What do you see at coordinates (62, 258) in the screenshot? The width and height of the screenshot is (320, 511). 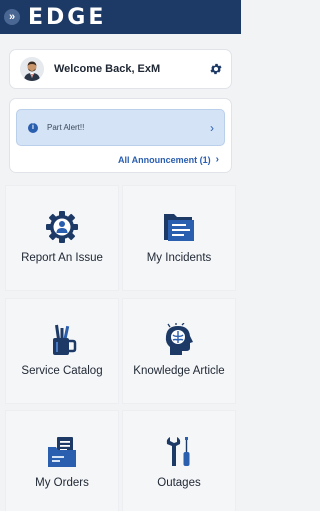 I see `tile-label: Report An Issue` at bounding box center [62, 258].